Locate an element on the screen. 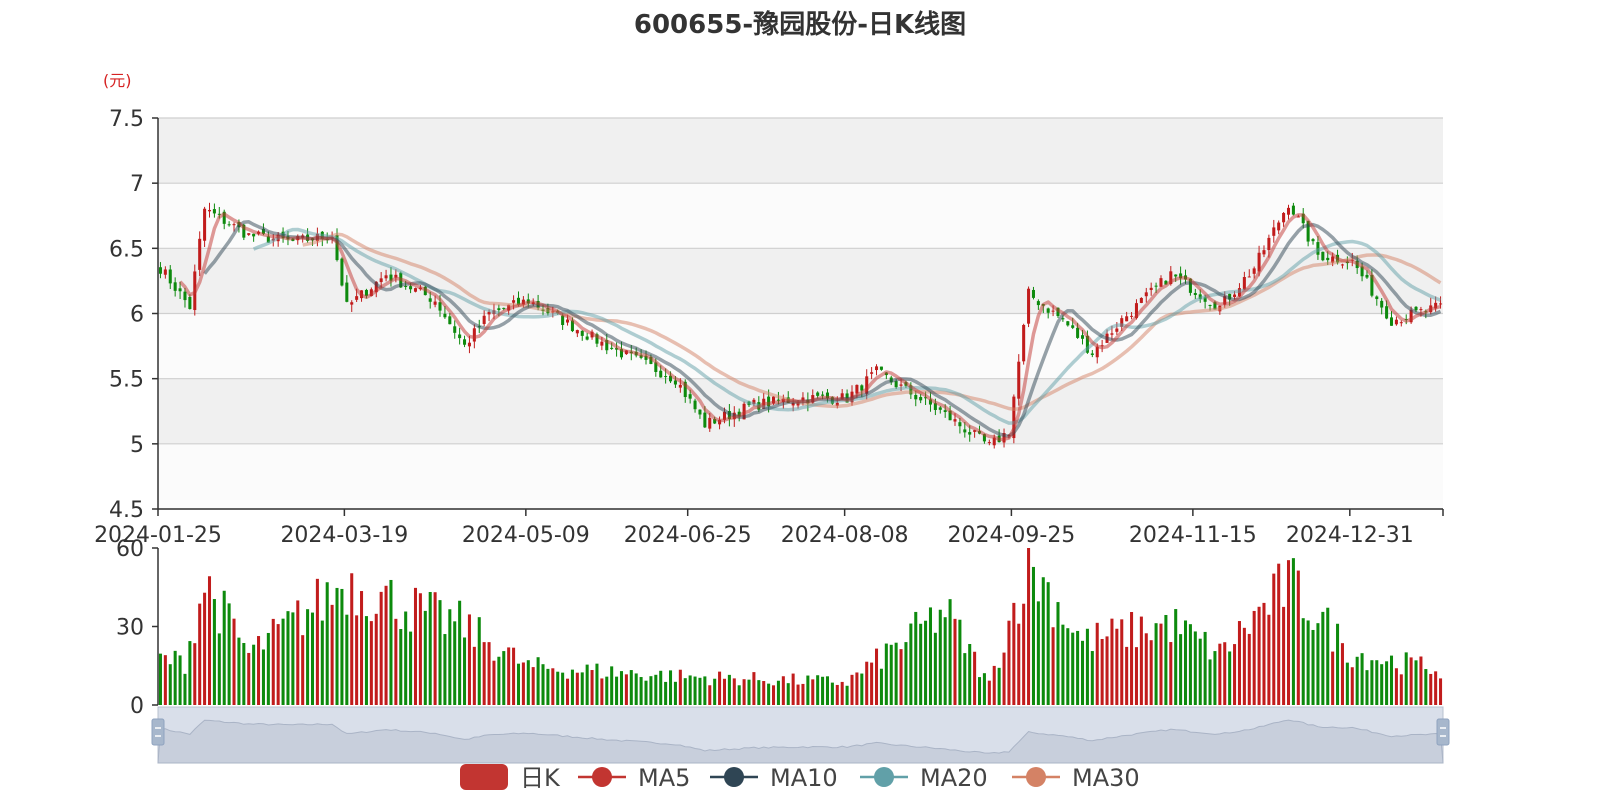  data-zoom-slider is located at coordinates (800, 735).